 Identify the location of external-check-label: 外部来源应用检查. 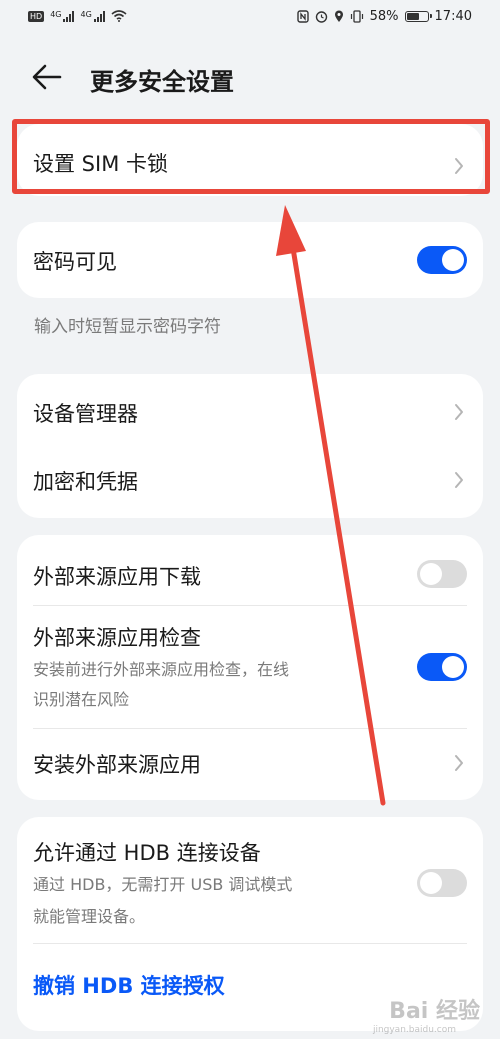
(117, 638).